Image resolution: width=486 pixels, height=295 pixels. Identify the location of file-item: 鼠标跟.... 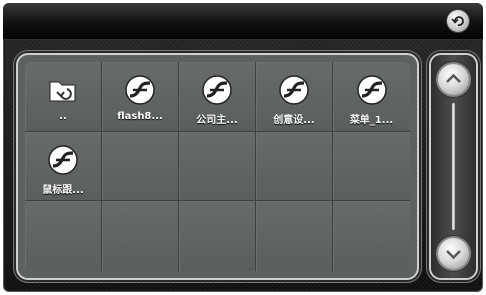
(63, 166).